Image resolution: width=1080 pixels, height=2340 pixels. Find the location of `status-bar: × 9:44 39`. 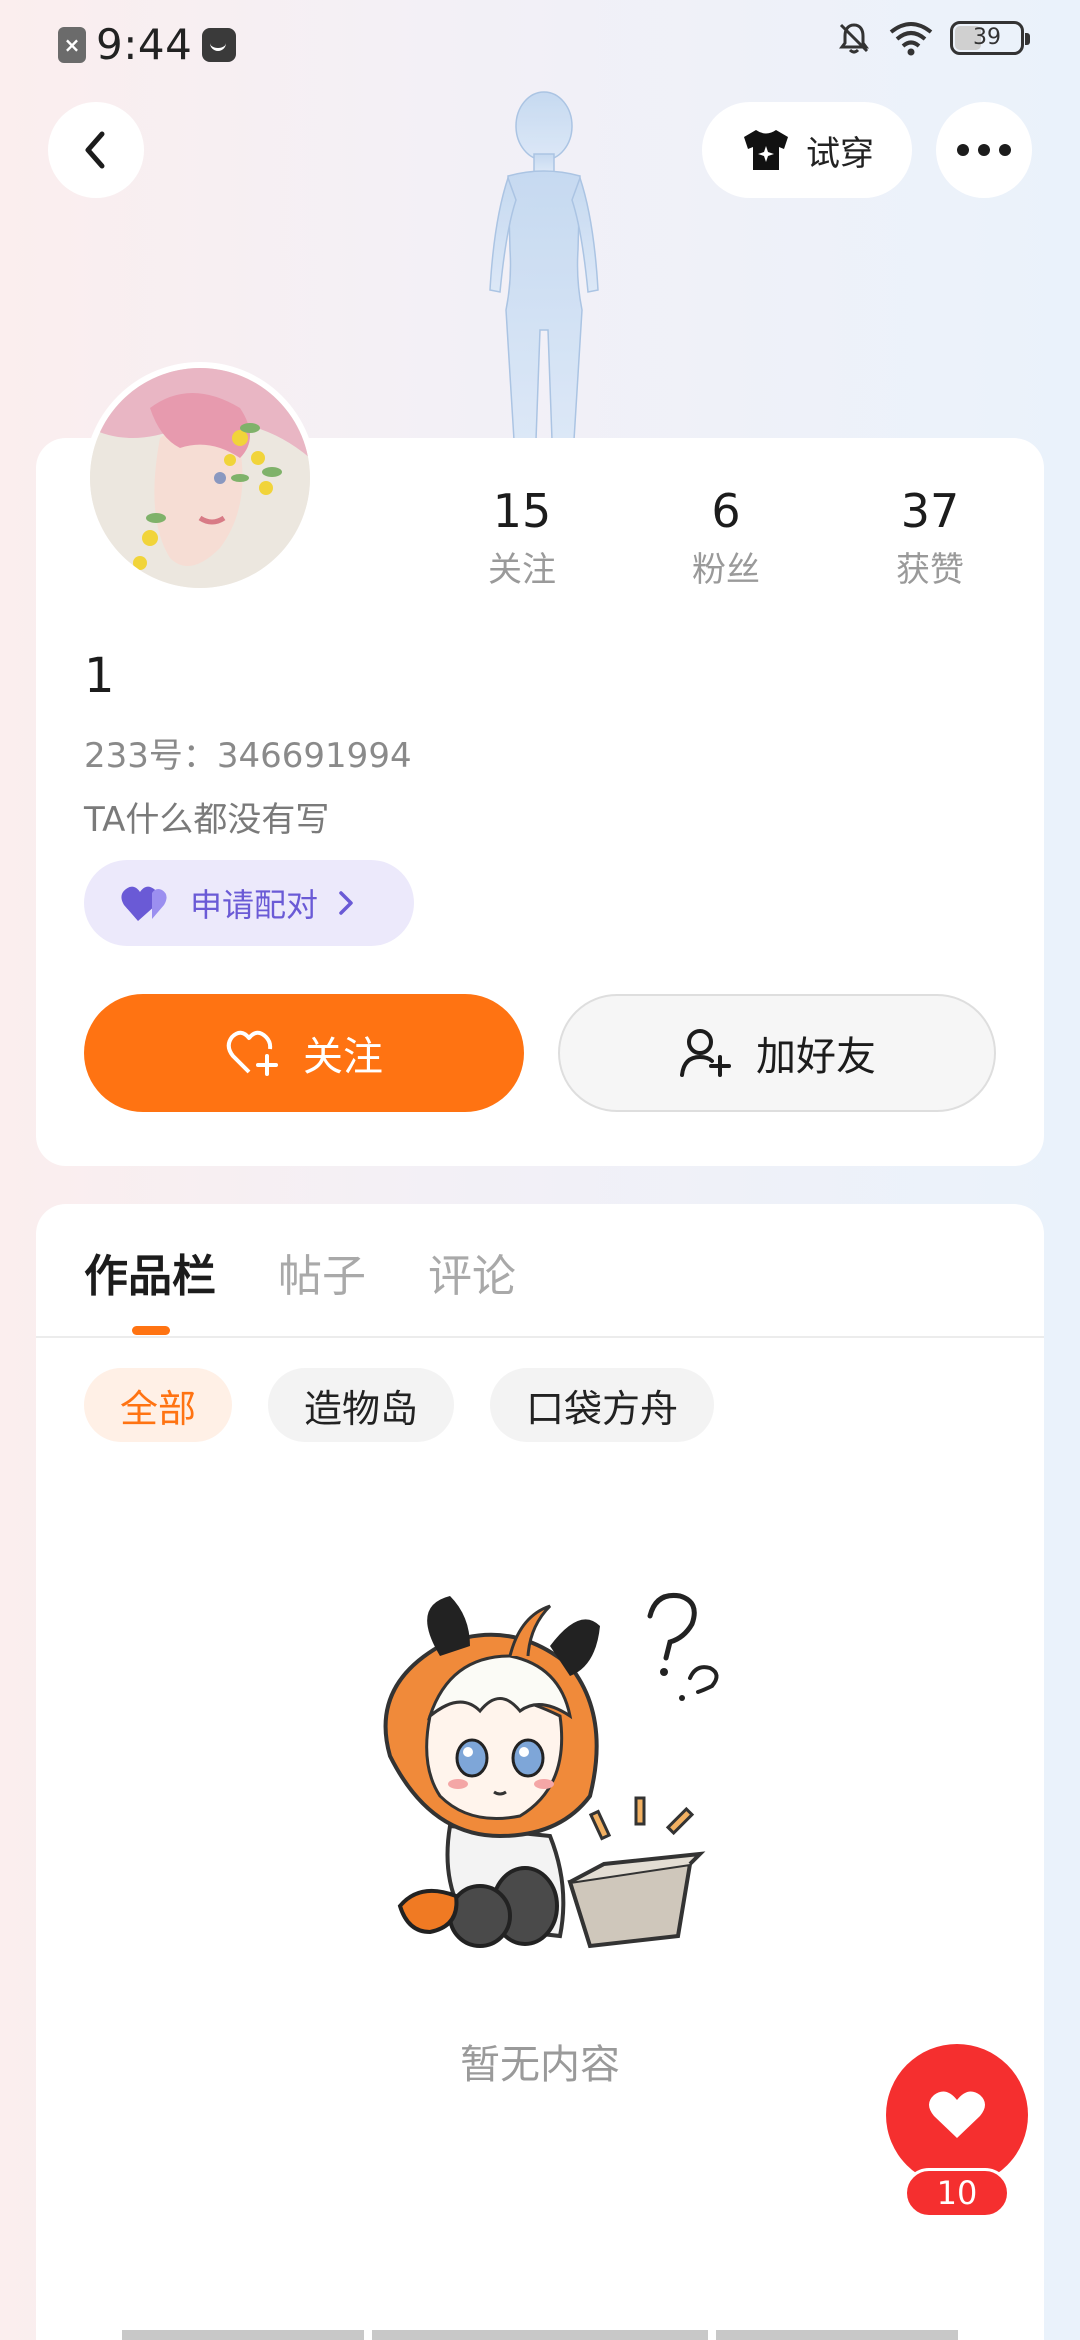

status-bar: × 9:44 39 is located at coordinates (540, 42).